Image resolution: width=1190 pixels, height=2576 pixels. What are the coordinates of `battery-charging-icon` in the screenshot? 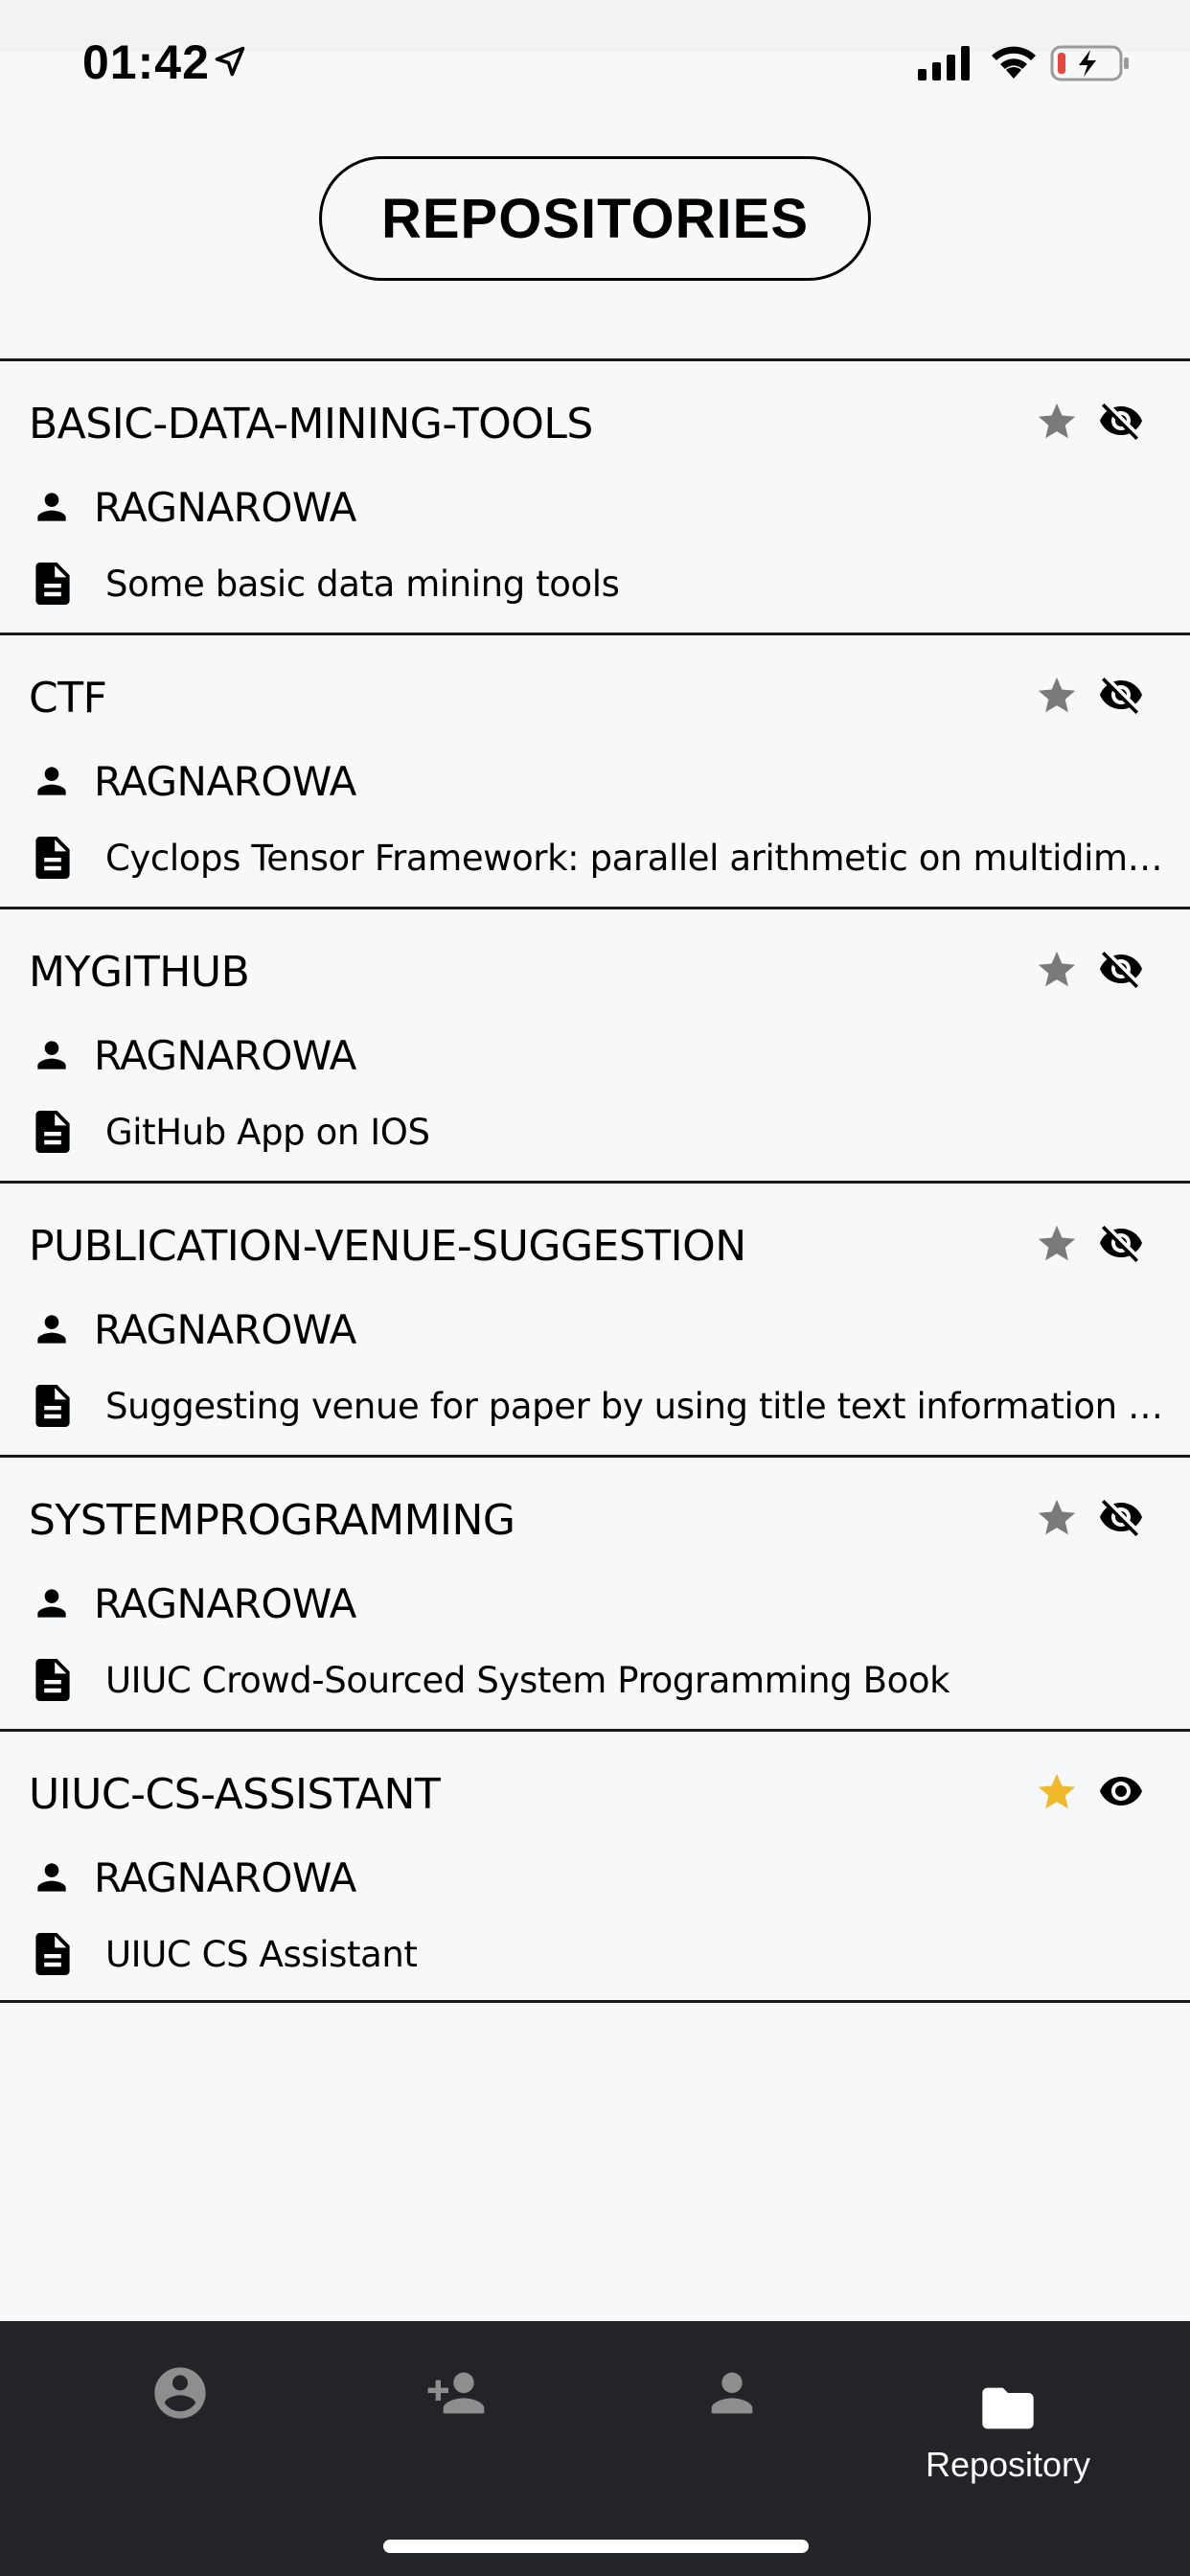 It's located at (1090, 63).